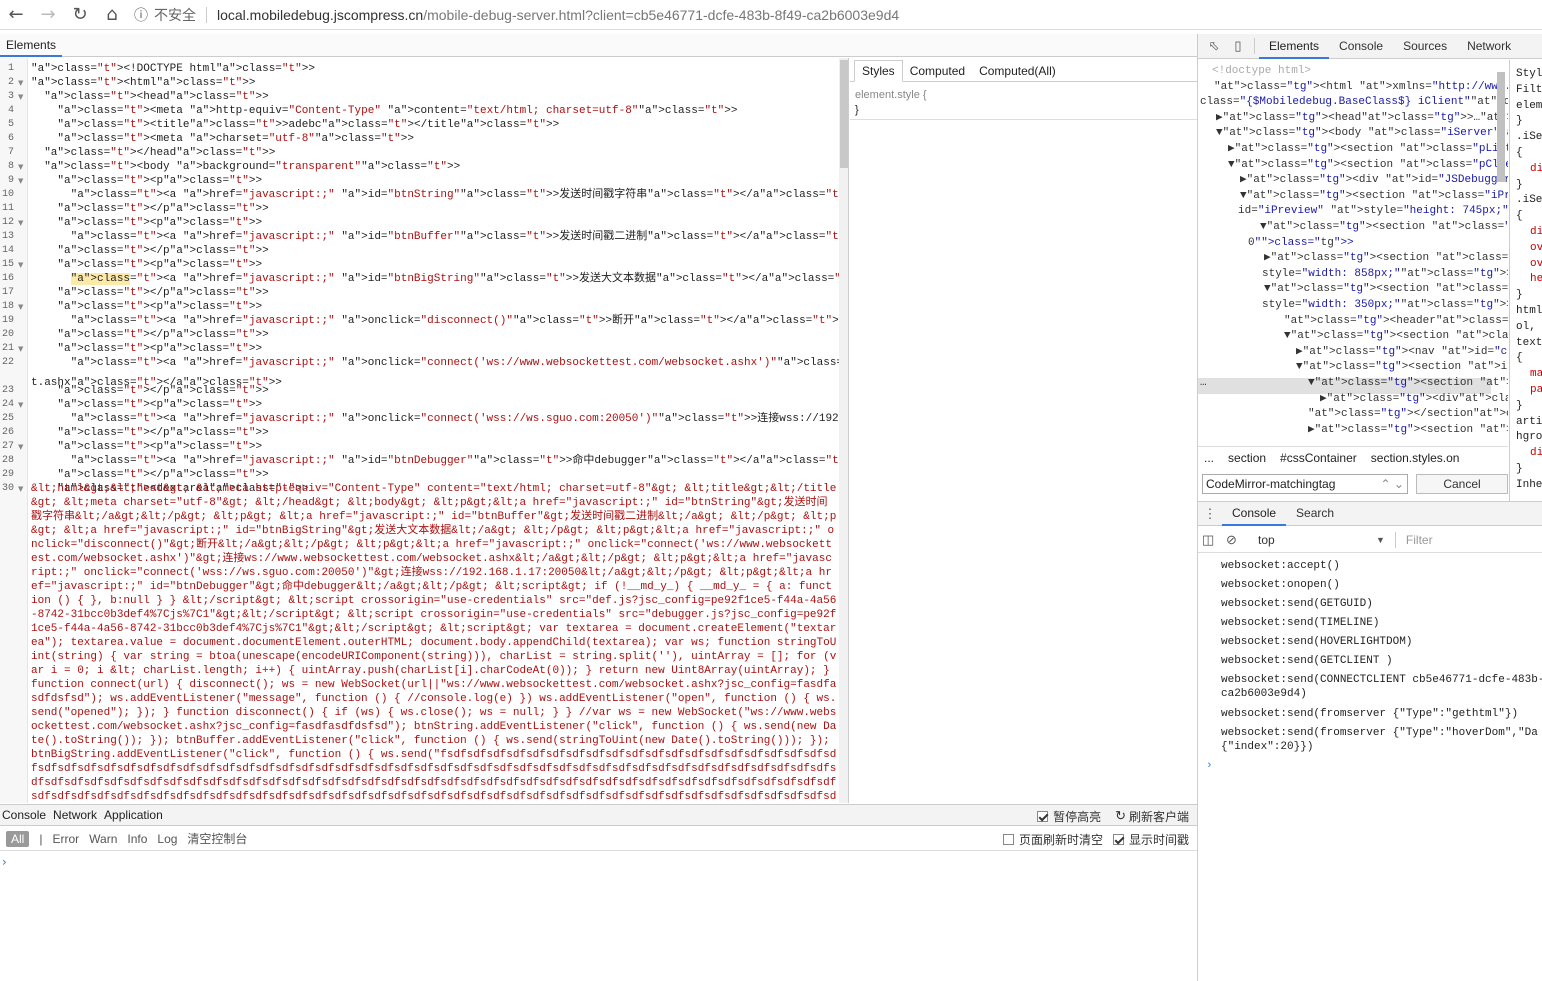 The height and width of the screenshot is (981, 1542). I want to click on tab-computed-all: Computed(All), so click(1017, 71).